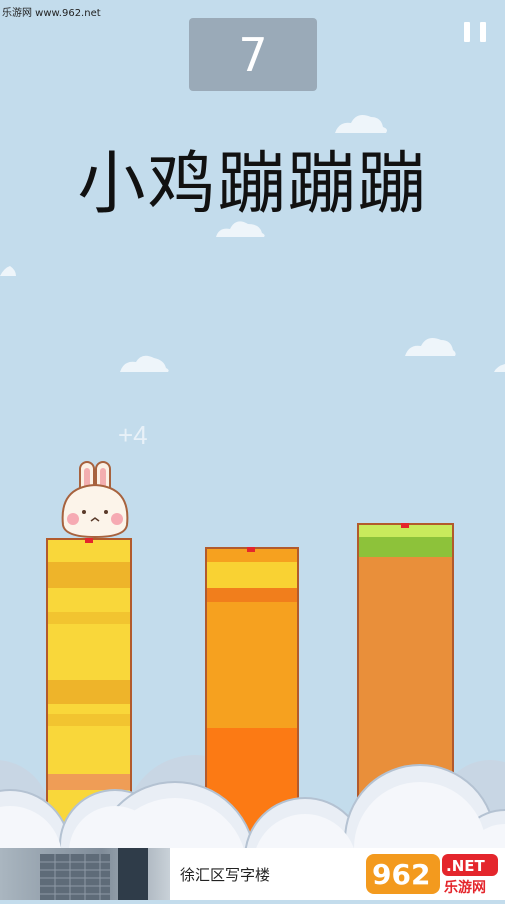 Image resolution: width=505 pixels, height=904 pixels. What do you see at coordinates (465, 866) in the screenshot?
I see `logo-net-text: .NET` at bounding box center [465, 866].